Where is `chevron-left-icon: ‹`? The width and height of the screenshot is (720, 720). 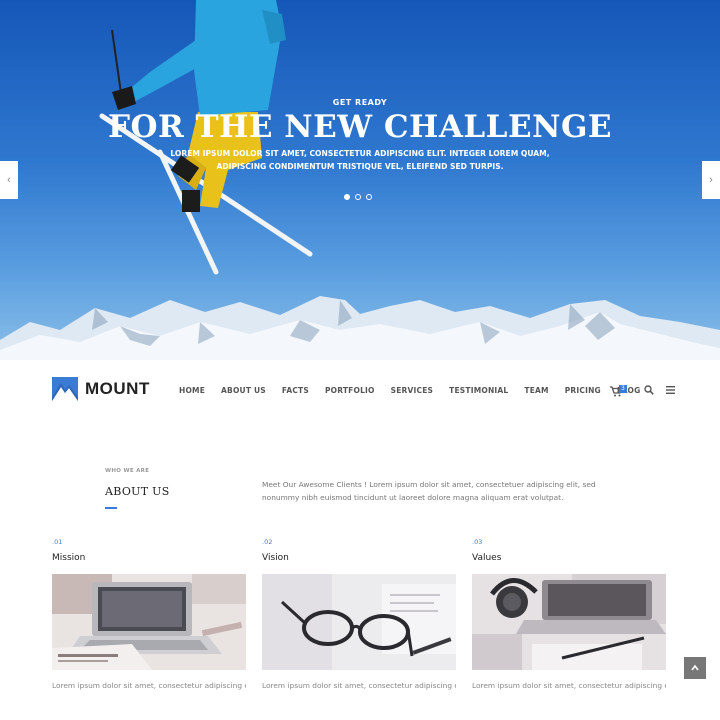
chevron-left-icon: ‹ is located at coordinates (9, 180).